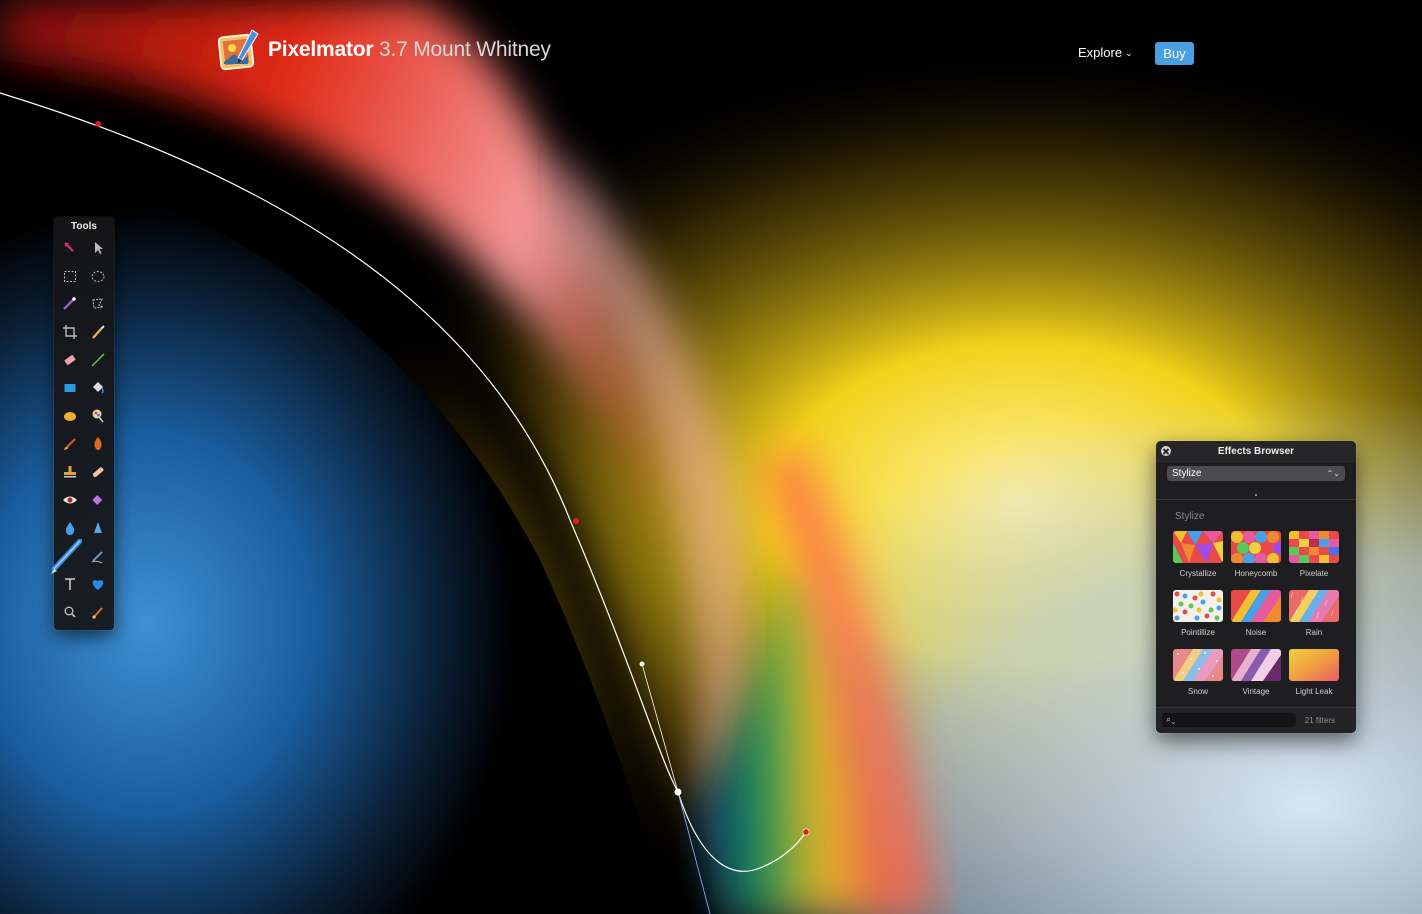 This screenshot has height=914, width=1422. Describe the element at coordinates (1314, 547) in the screenshot. I see `effect-thumb-pixelate` at that location.